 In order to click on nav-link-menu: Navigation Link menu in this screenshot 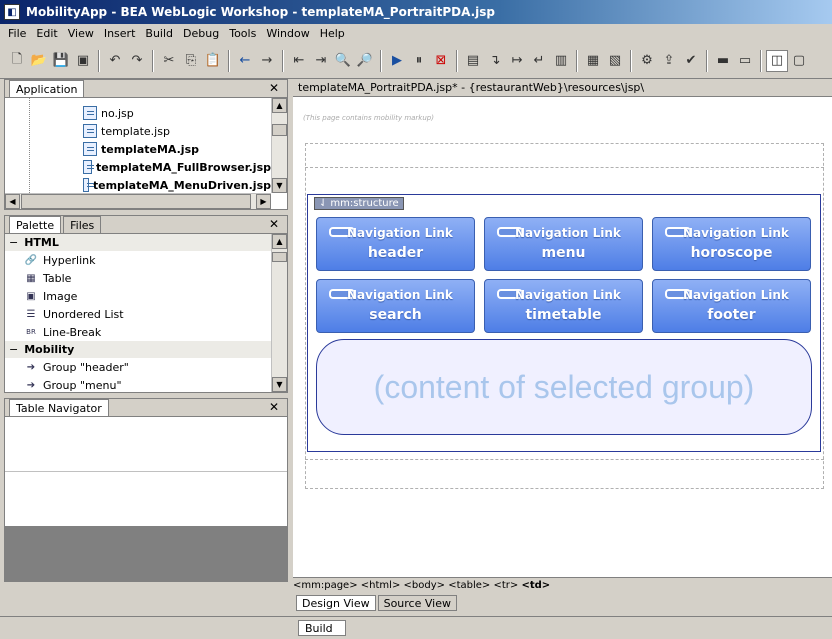, I will do `click(563, 244)`.